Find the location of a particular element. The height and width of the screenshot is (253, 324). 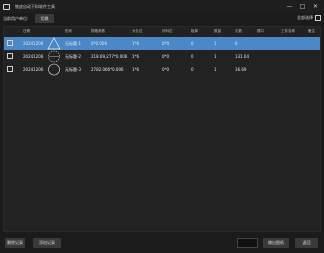

back-button: 返回 is located at coordinates (306, 243).